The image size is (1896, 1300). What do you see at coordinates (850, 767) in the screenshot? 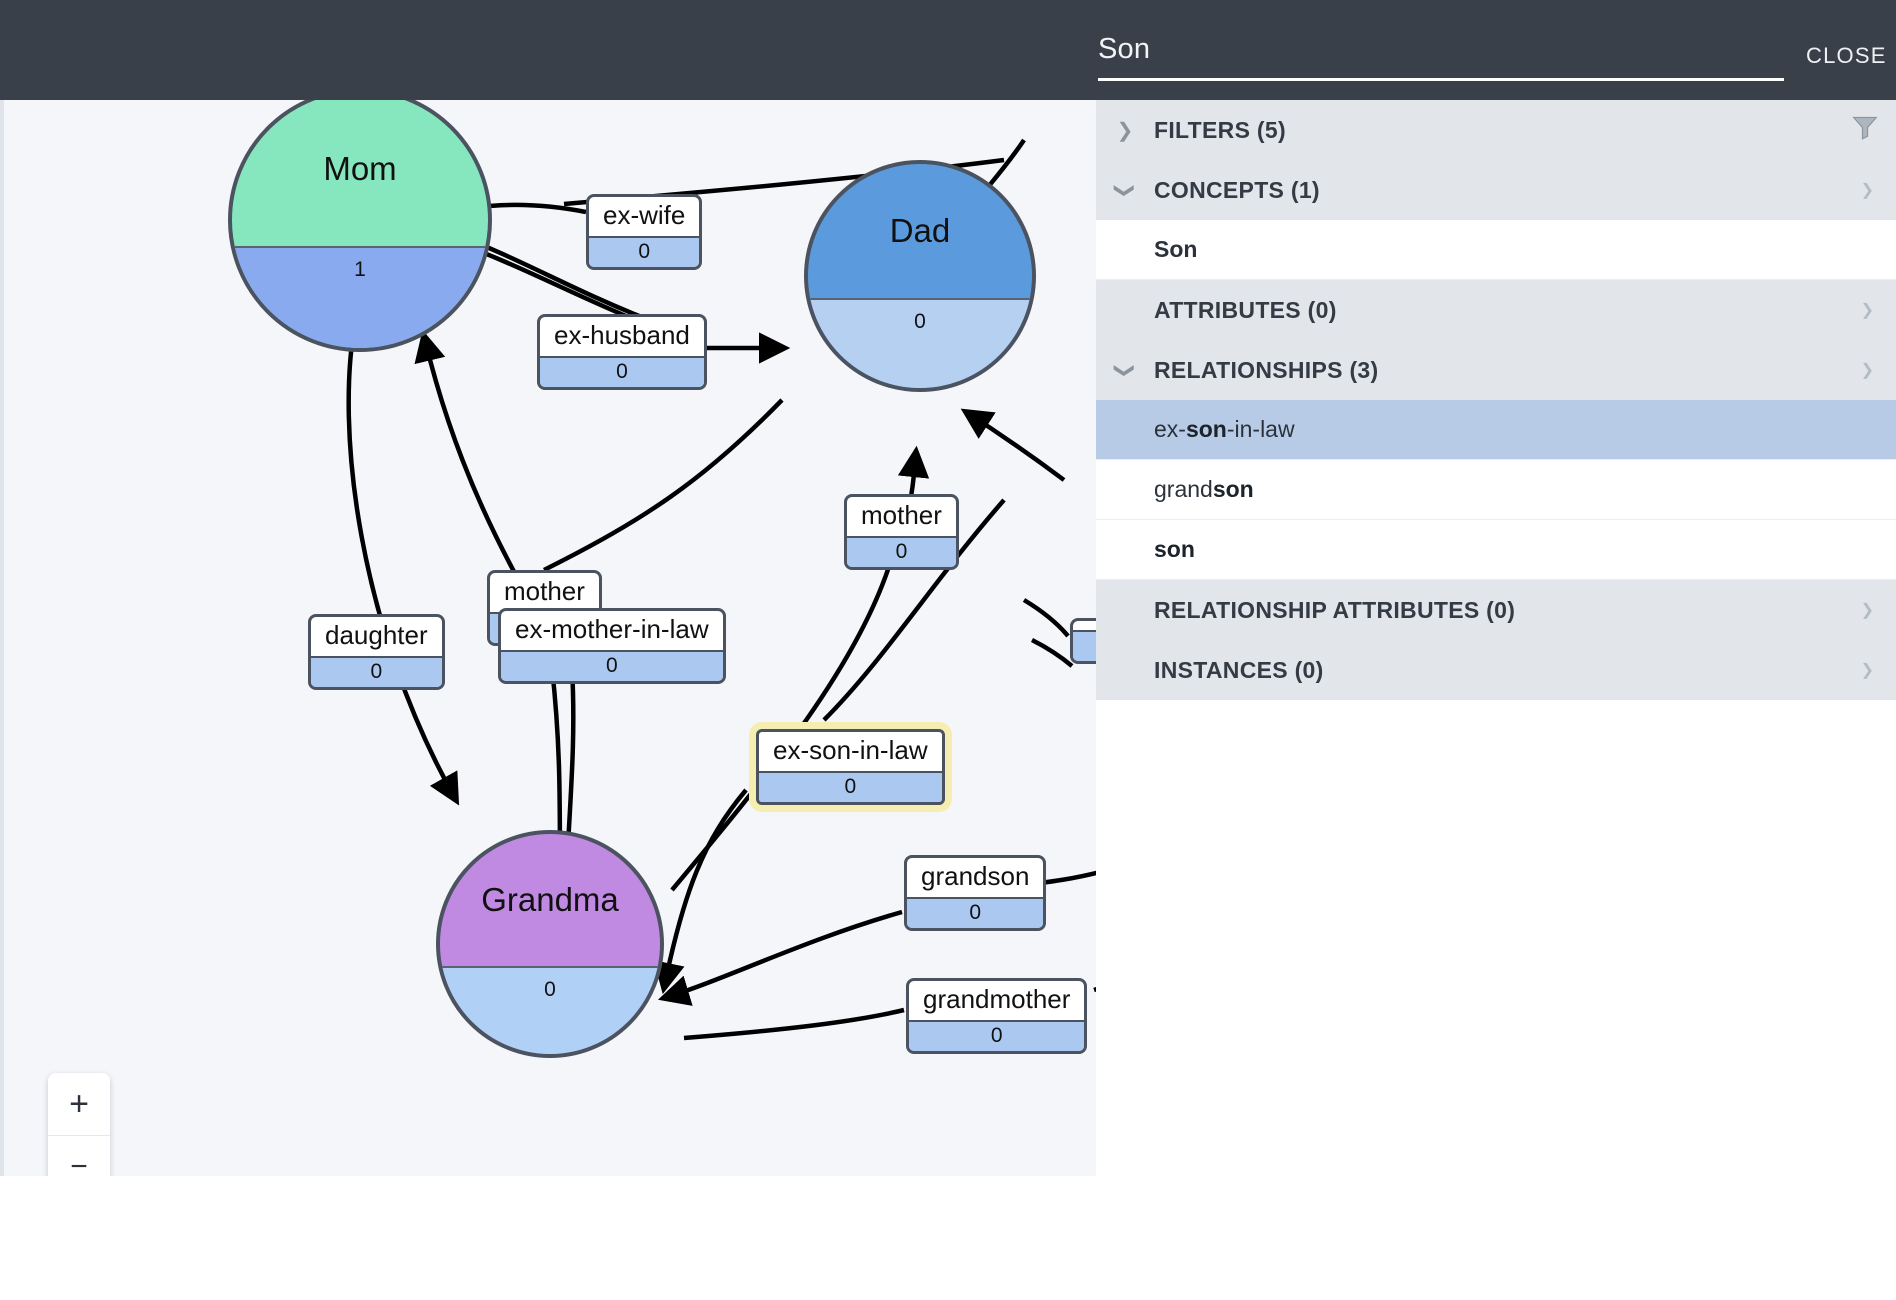
I see `edge-label-ex-son-in-law: ex-son-in-law 0` at bounding box center [850, 767].